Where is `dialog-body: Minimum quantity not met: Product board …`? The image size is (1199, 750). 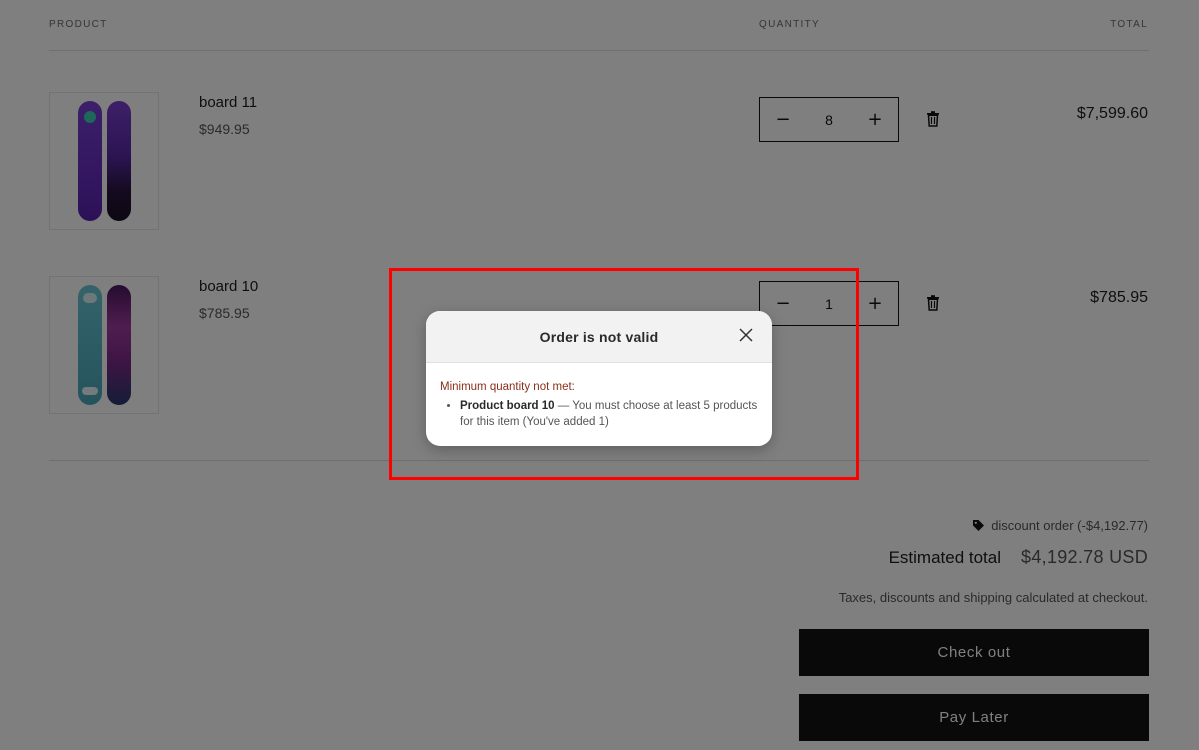
dialog-body: Minimum quantity not met: Product board … is located at coordinates (599, 396).